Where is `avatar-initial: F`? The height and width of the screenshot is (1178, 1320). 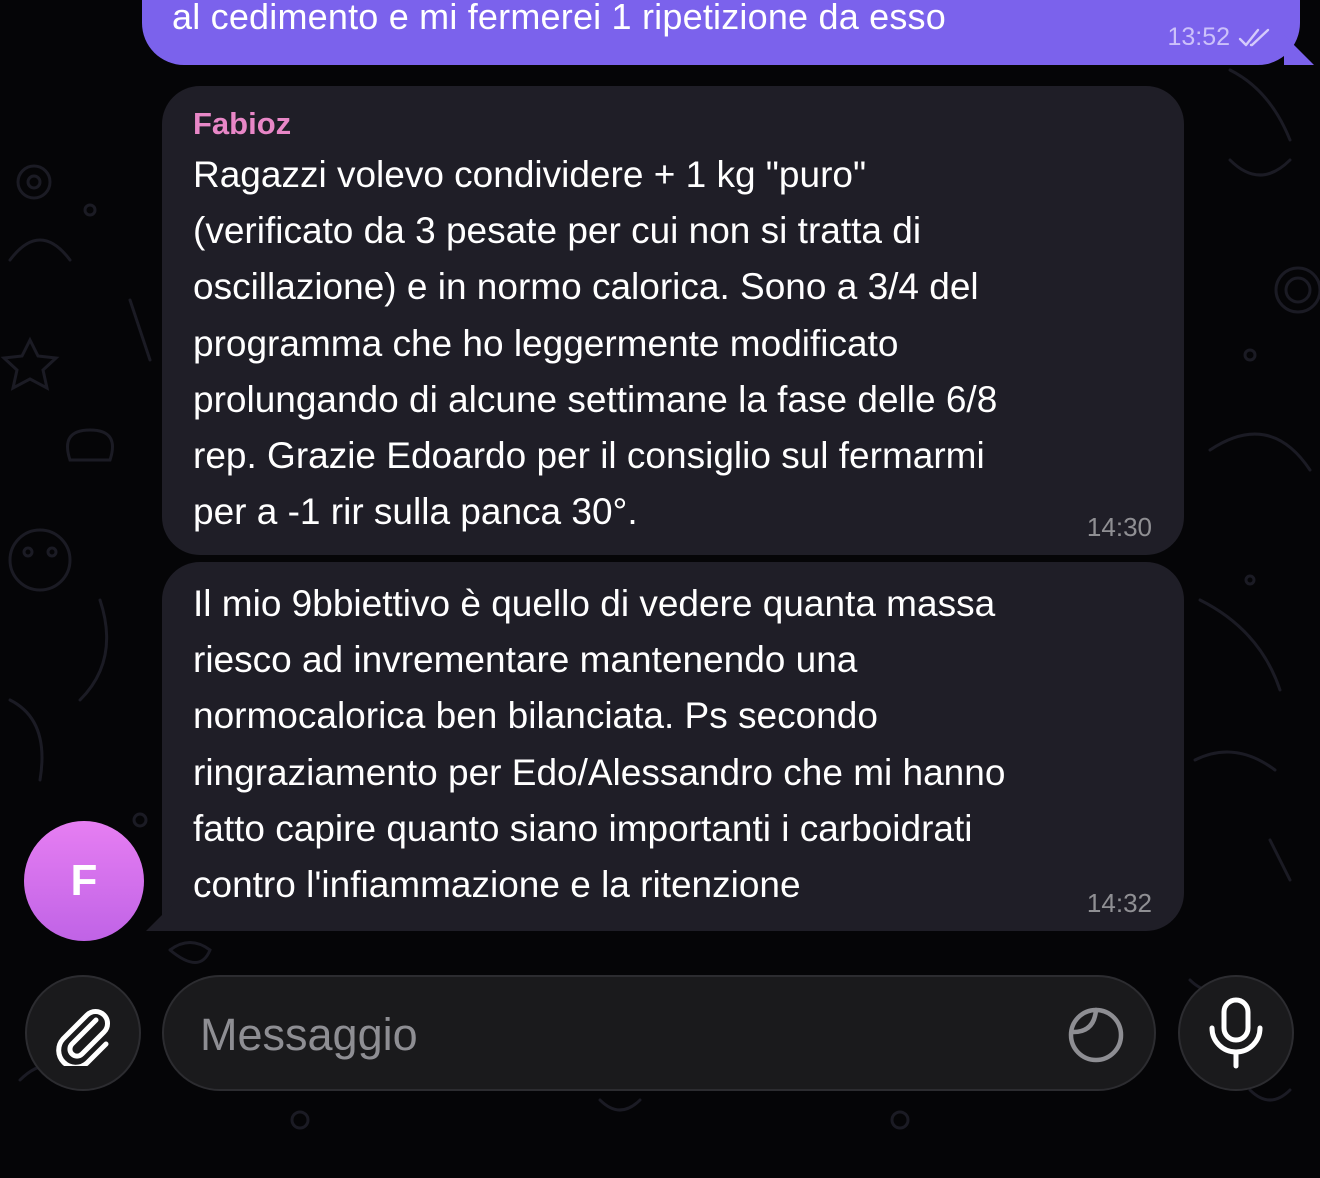 avatar-initial: F is located at coordinates (84, 880).